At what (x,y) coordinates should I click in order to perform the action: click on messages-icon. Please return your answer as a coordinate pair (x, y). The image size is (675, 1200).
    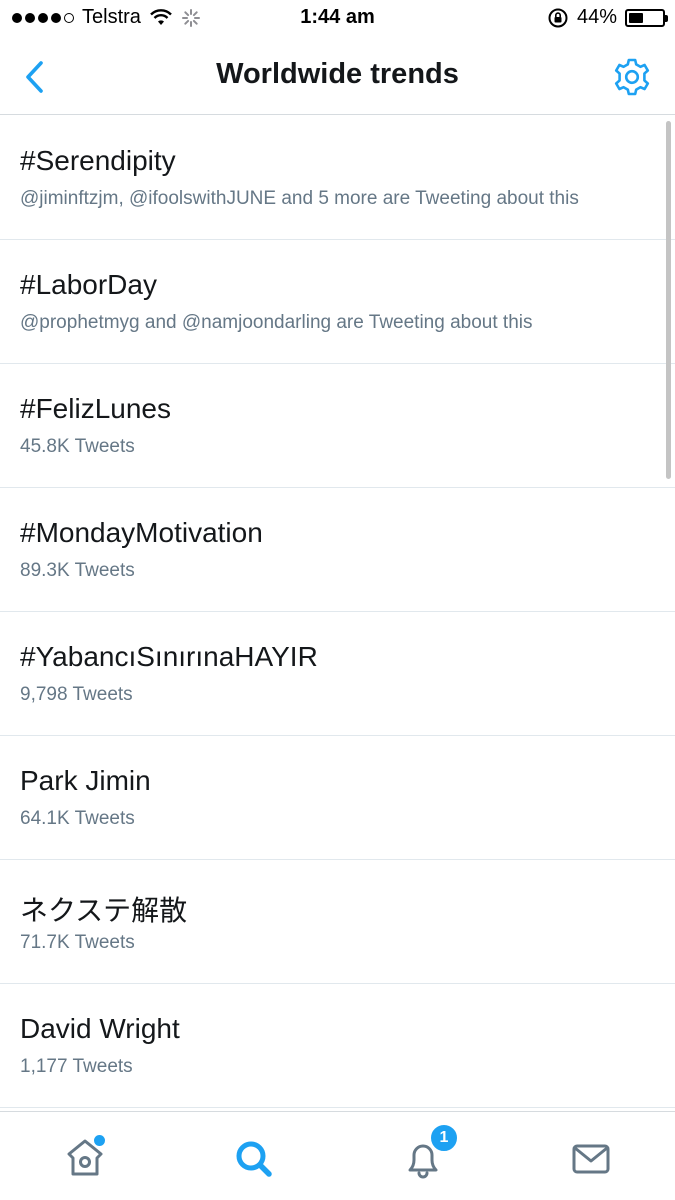
    Looking at the image, I should click on (591, 1159).